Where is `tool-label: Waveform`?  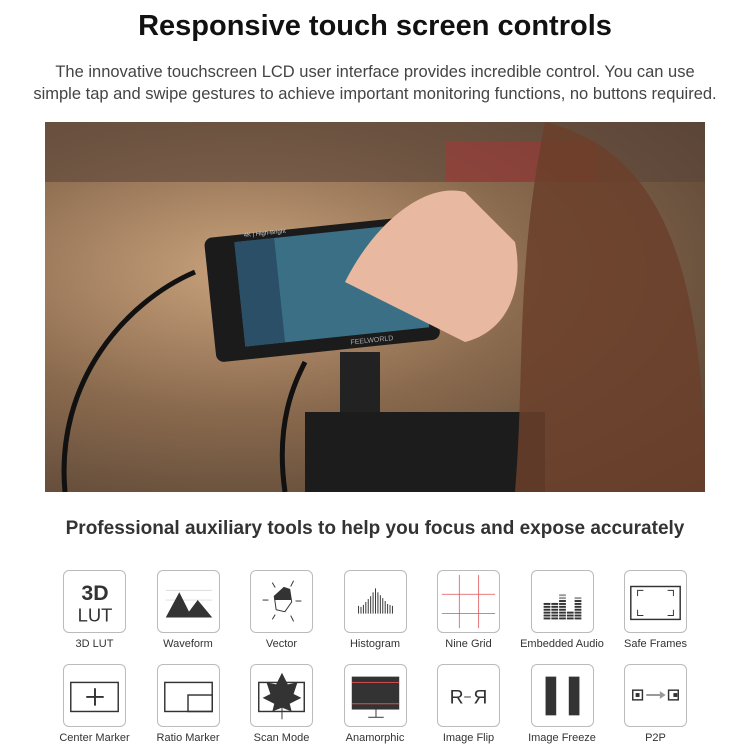
tool-label: Waveform is located at coordinates (188, 644).